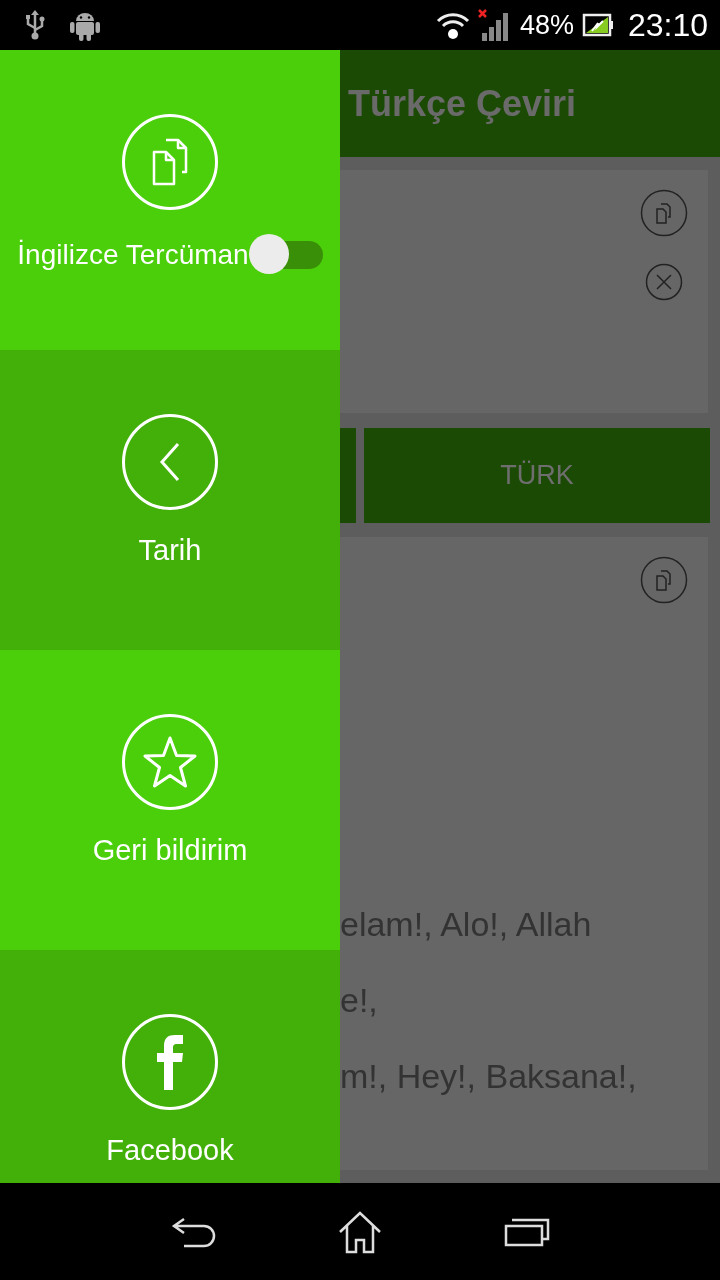  What do you see at coordinates (170, 462) in the screenshot?
I see `back-chevron-icon` at bounding box center [170, 462].